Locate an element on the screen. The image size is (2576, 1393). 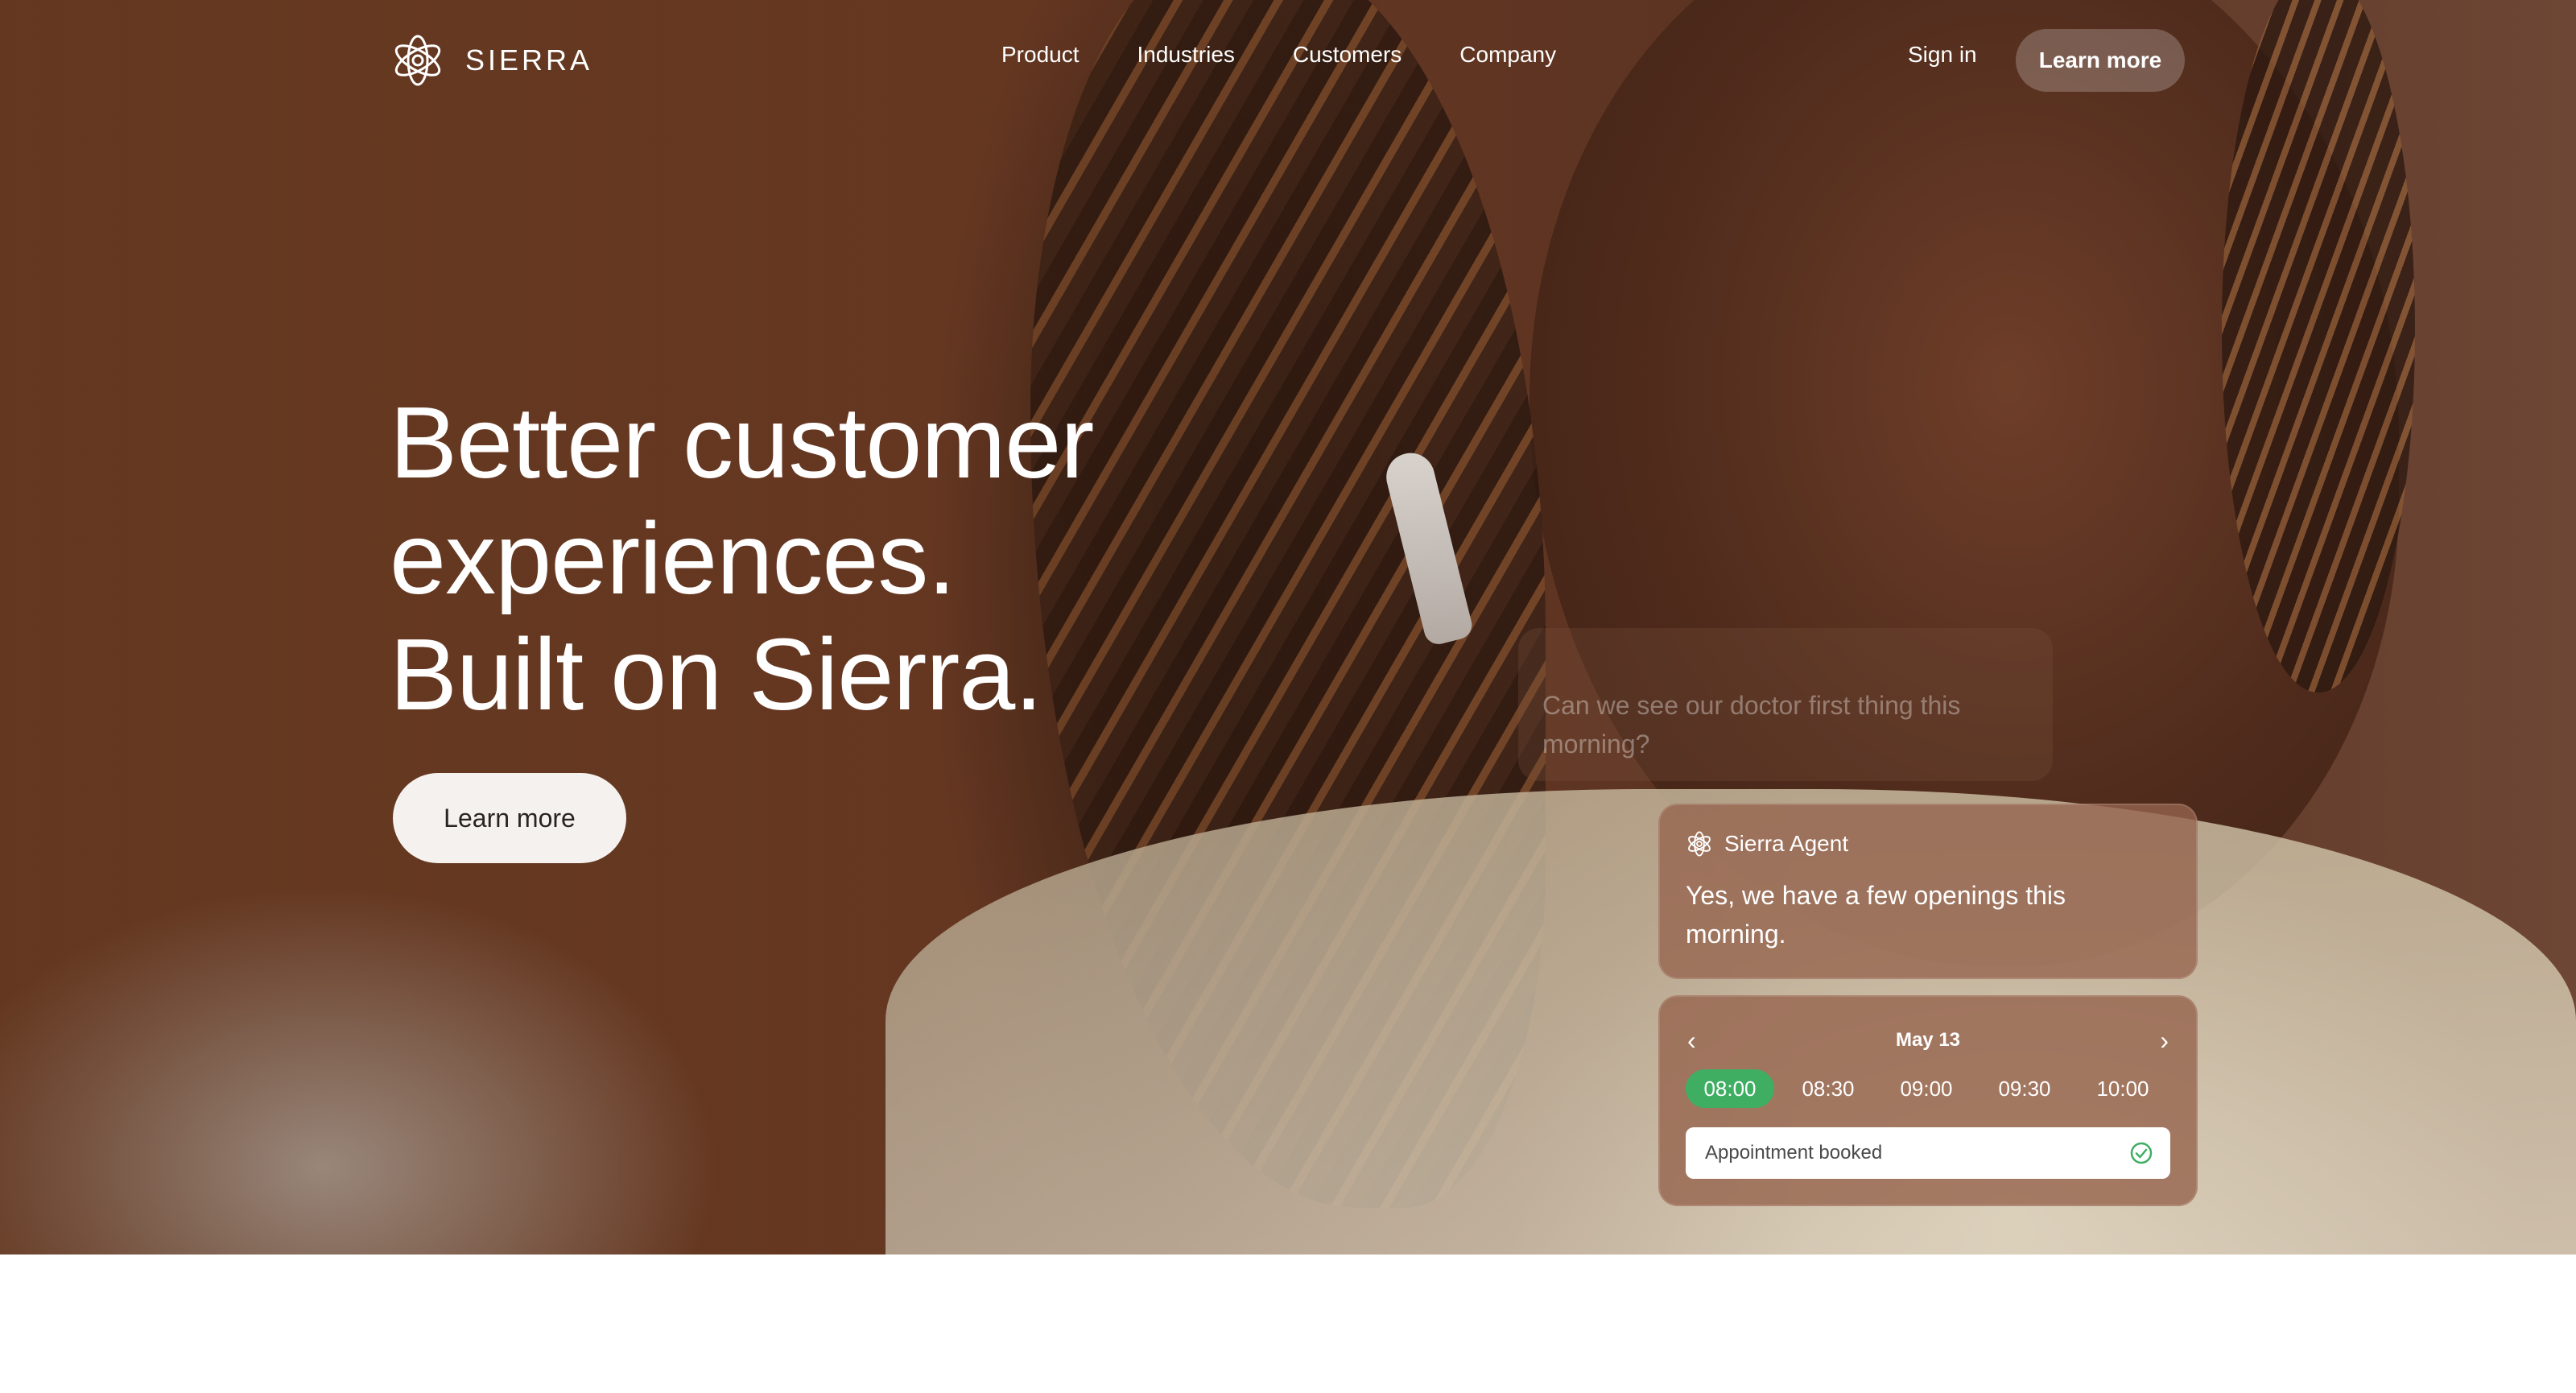
headline-line-1: Better customer is located at coordinates (742, 442).